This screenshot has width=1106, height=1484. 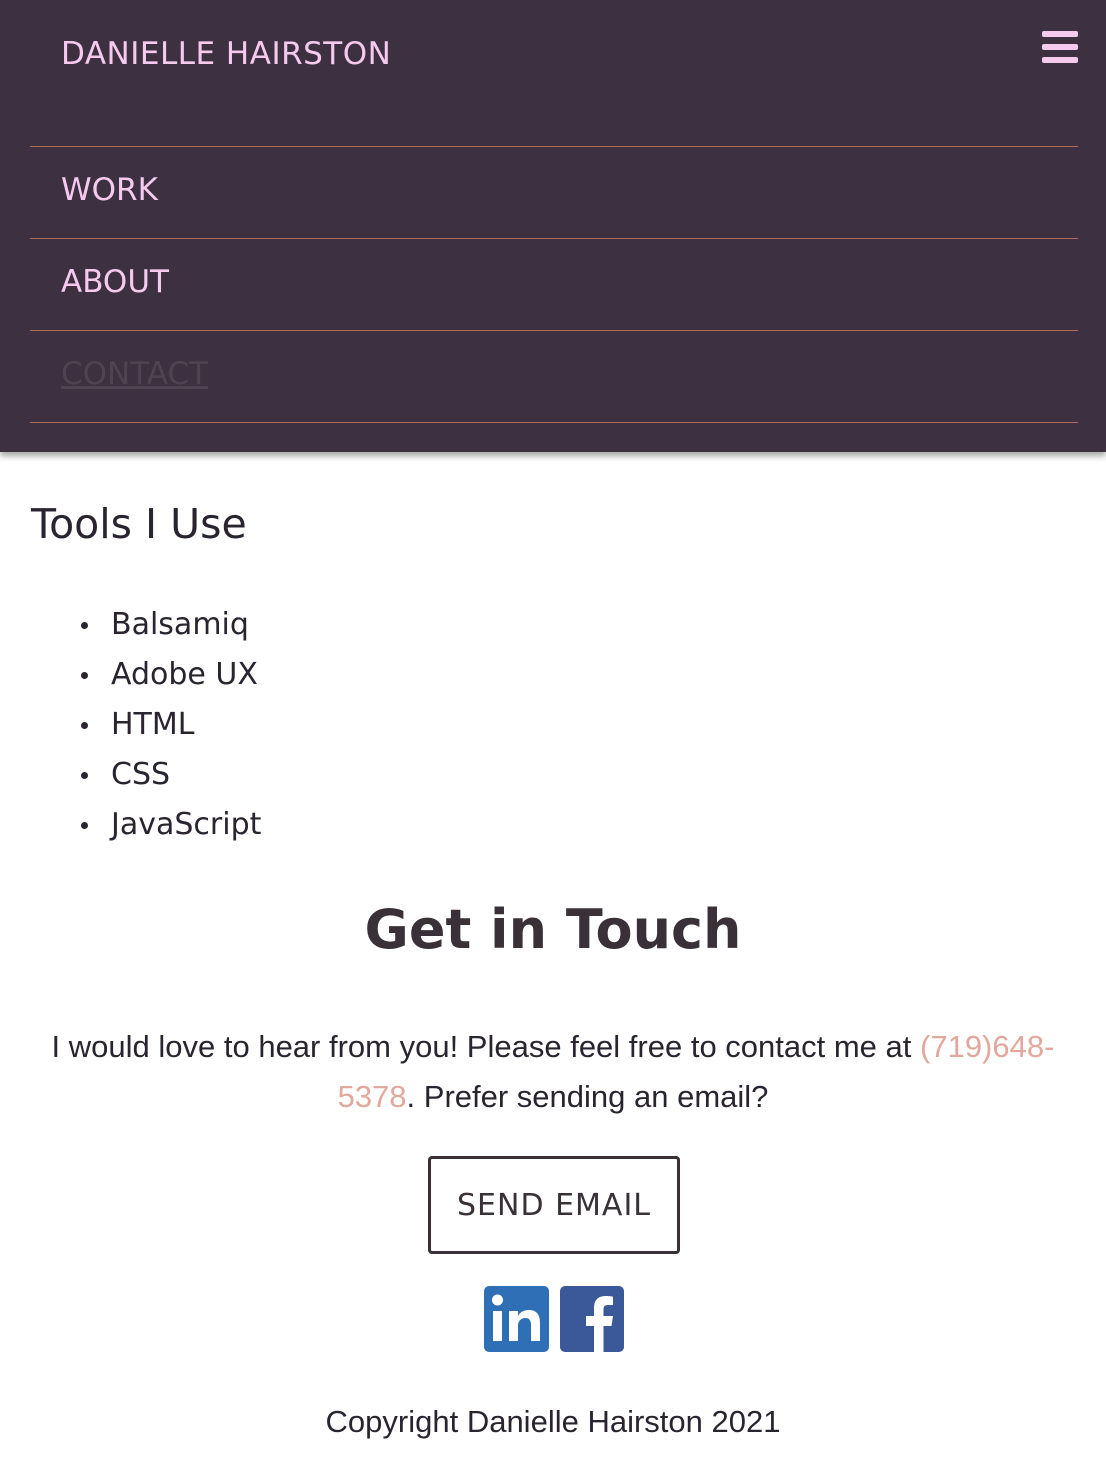 What do you see at coordinates (109, 190) in the screenshot?
I see `nav-link-work: WORK` at bounding box center [109, 190].